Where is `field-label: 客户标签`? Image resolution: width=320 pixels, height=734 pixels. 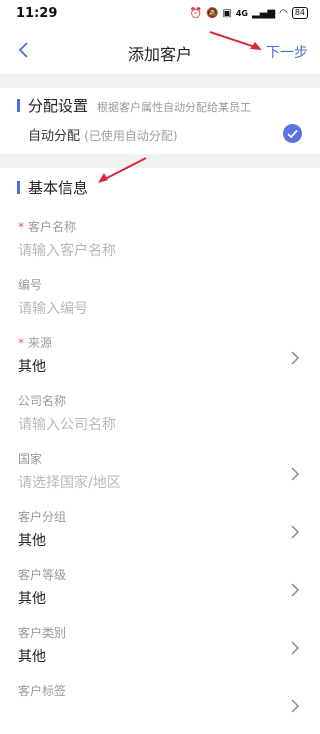
field-label: 客户标签 is located at coordinates (42, 690).